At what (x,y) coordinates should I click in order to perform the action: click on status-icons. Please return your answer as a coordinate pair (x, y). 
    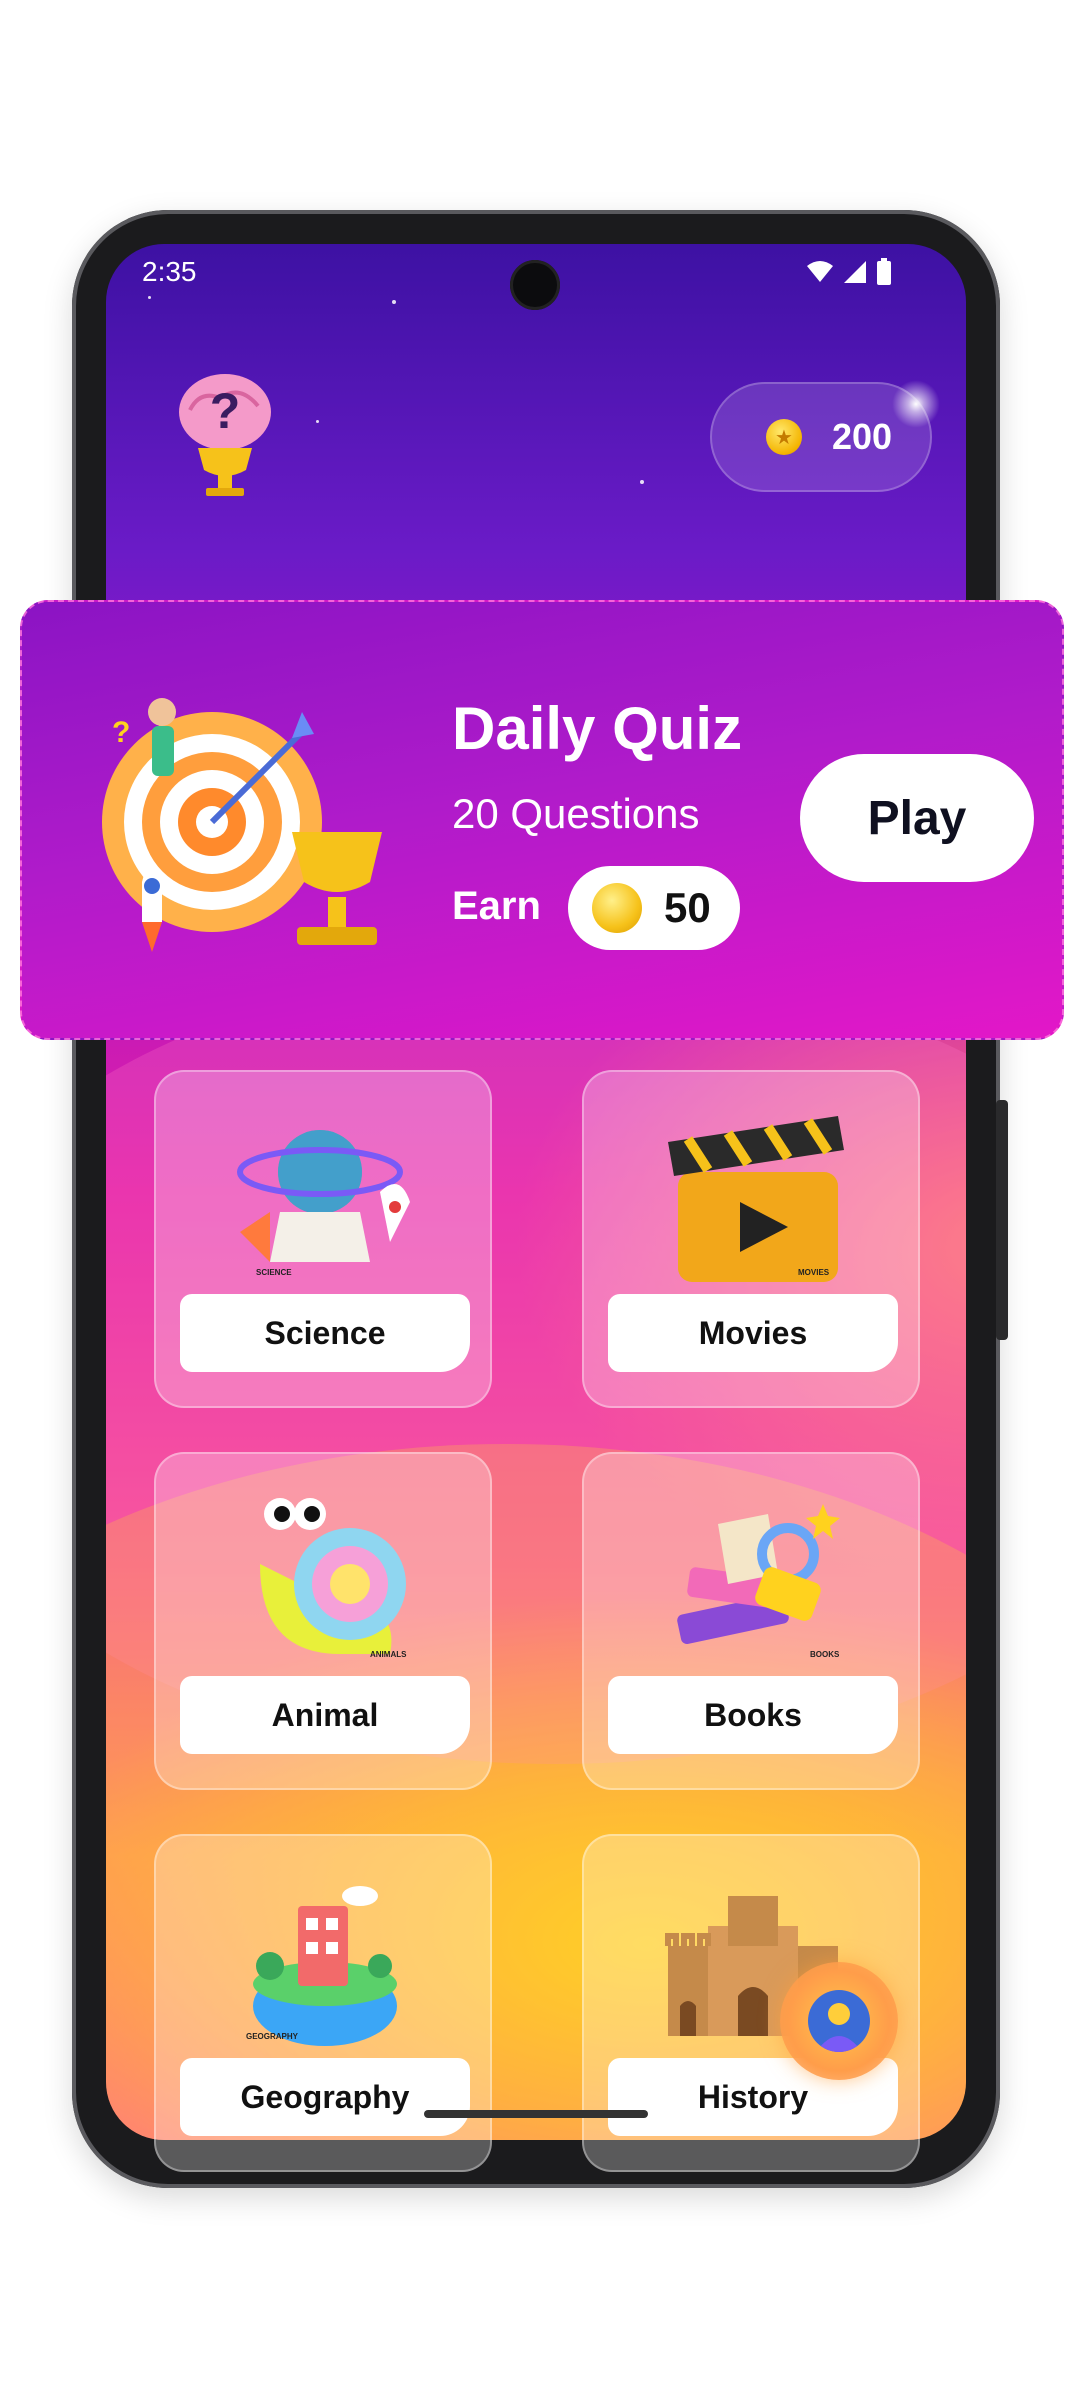
    Looking at the image, I should click on (849, 272).